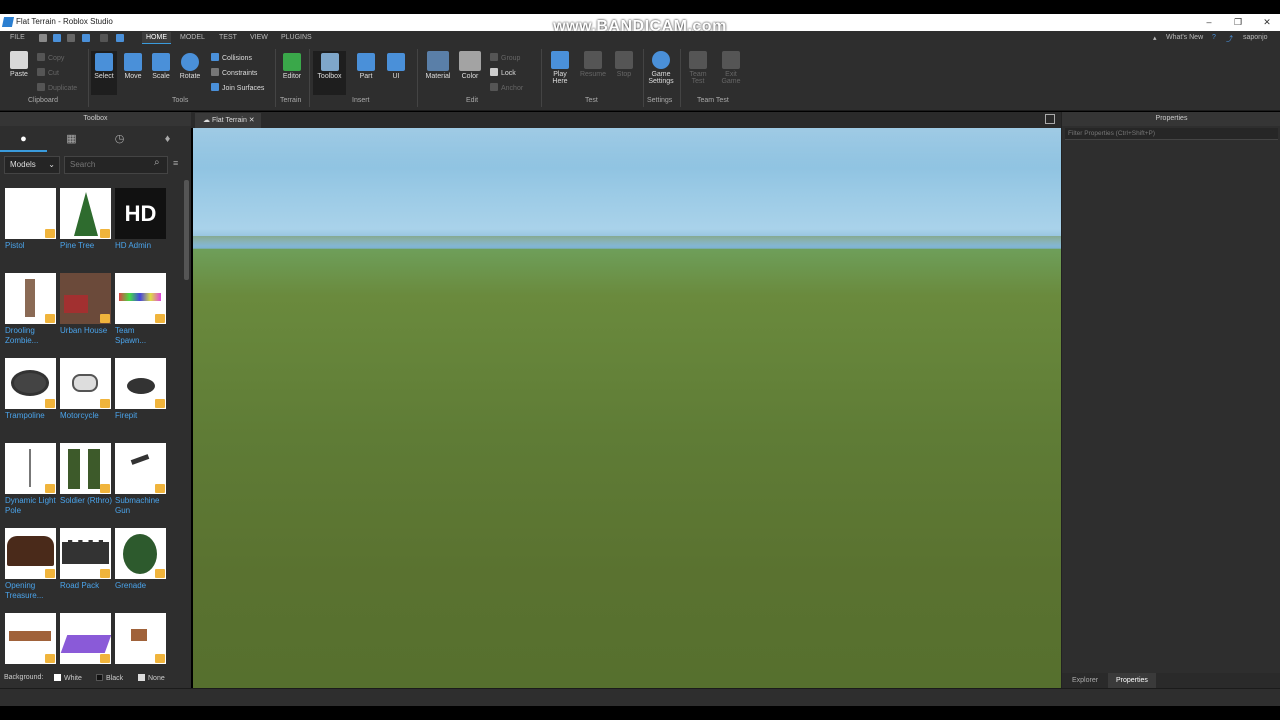  Describe the element at coordinates (231, 57) in the screenshot. I see `collisions-toggle: Collisions` at that location.